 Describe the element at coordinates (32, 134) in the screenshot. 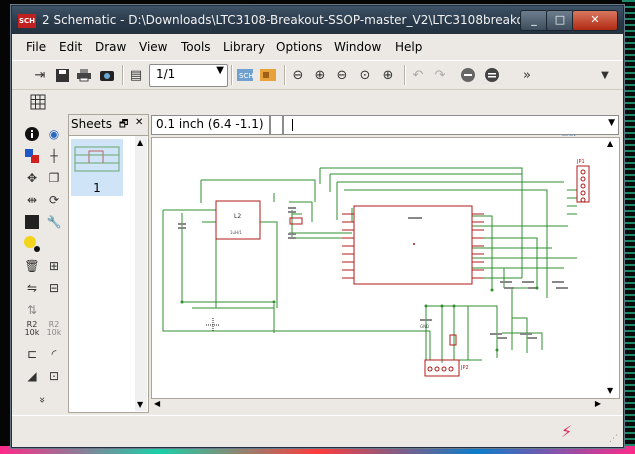

I see `info-icon` at that location.